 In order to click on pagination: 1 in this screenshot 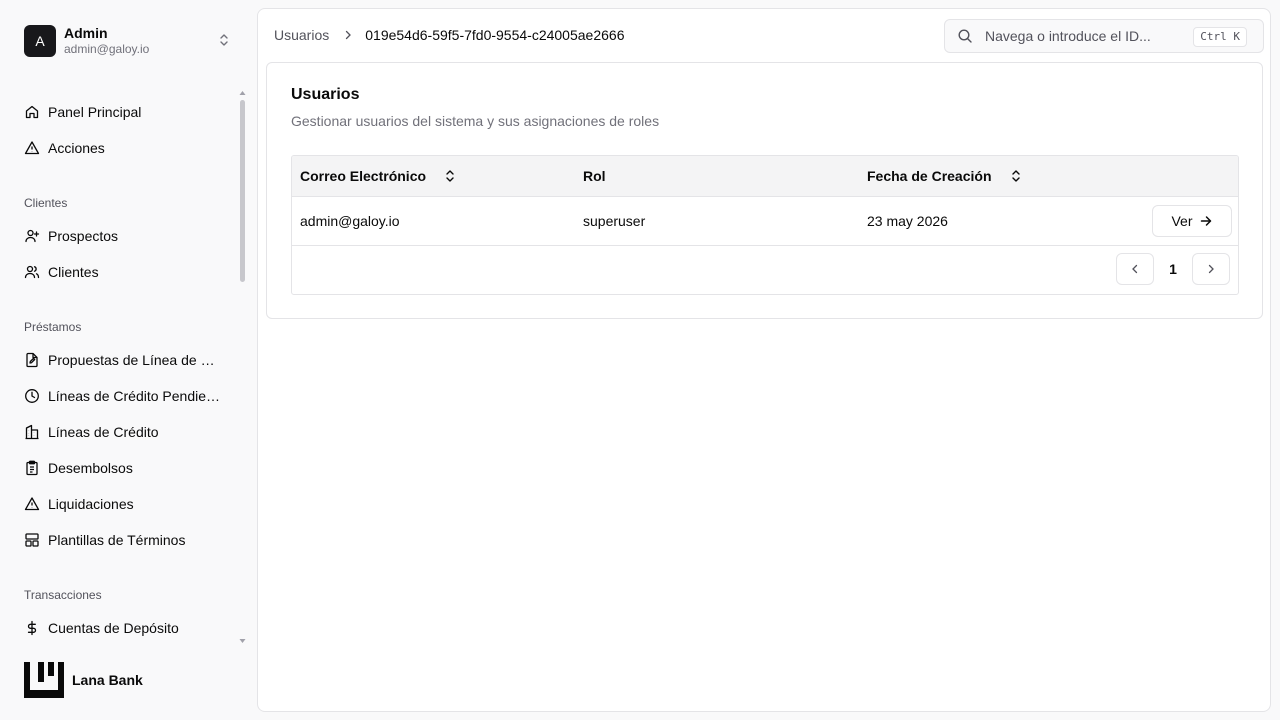, I will do `click(1173, 269)`.